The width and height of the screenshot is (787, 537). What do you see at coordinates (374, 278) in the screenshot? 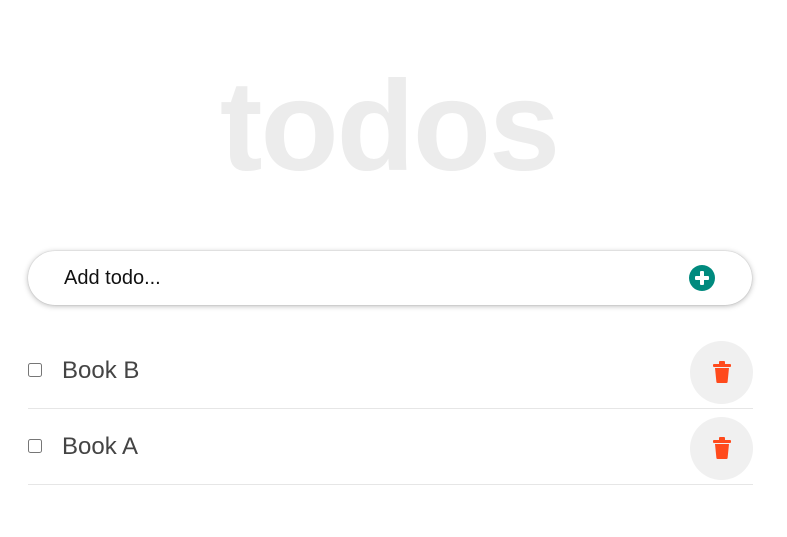
I see `add-todo-input` at bounding box center [374, 278].